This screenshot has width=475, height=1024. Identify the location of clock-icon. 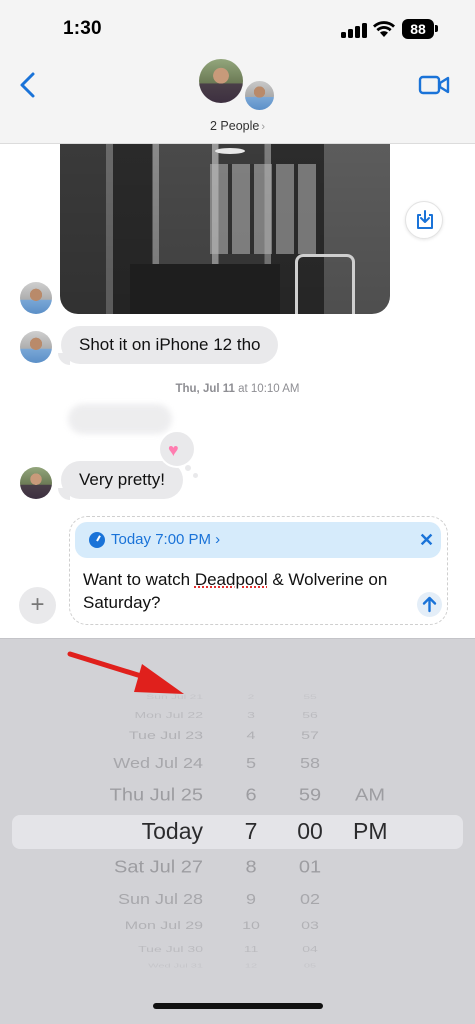
(97, 540).